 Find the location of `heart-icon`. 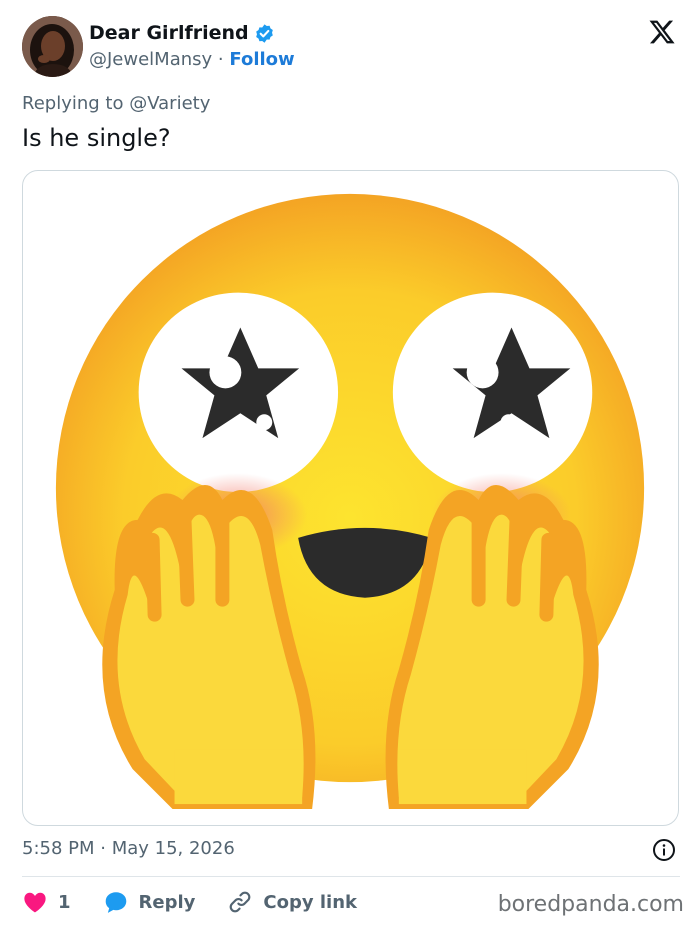

heart-icon is located at coordinates (35, 902).